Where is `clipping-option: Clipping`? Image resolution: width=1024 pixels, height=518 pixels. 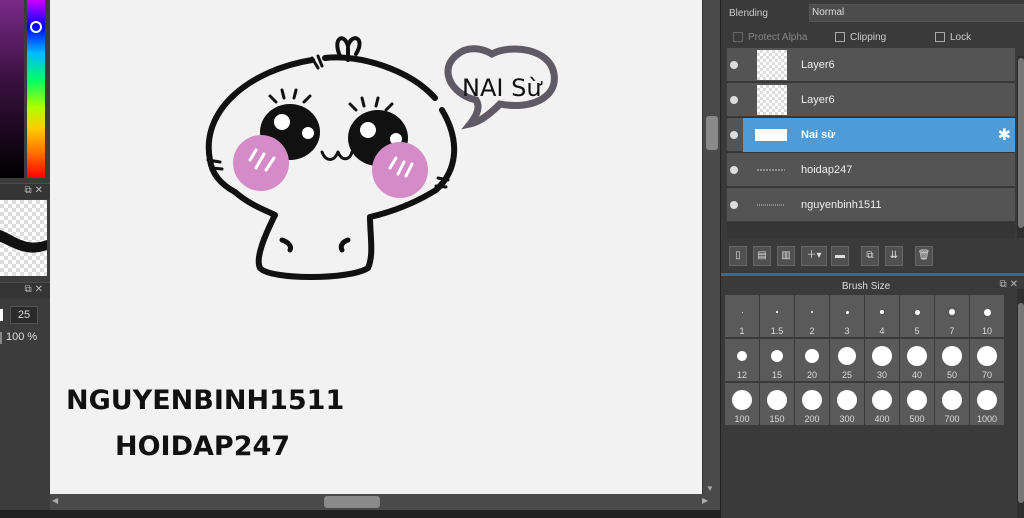
clipping-option: Clipping is located at coordinates (860, 37).